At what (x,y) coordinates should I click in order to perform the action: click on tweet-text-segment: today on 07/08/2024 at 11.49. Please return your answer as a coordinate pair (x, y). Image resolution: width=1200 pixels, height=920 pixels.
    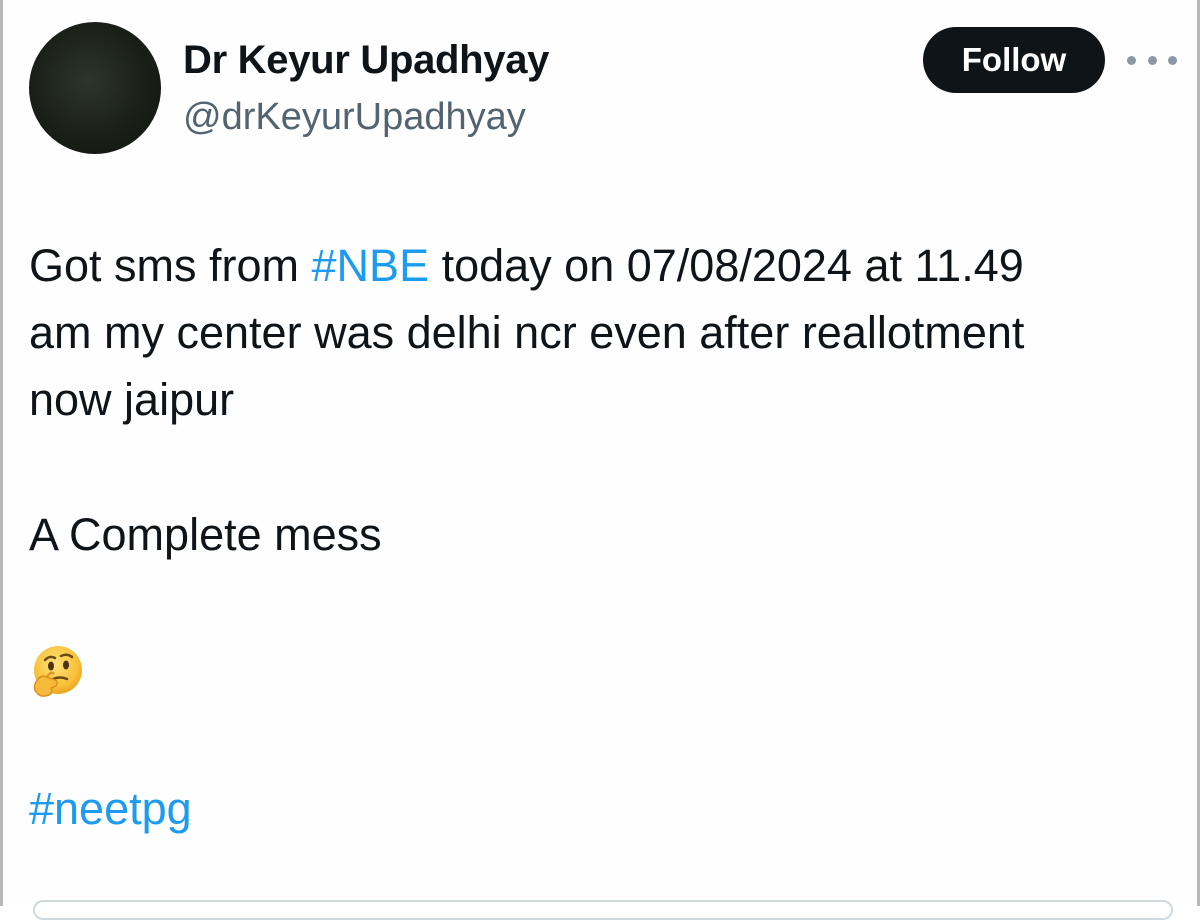
    Looking at the image, I should click on (726, 265).